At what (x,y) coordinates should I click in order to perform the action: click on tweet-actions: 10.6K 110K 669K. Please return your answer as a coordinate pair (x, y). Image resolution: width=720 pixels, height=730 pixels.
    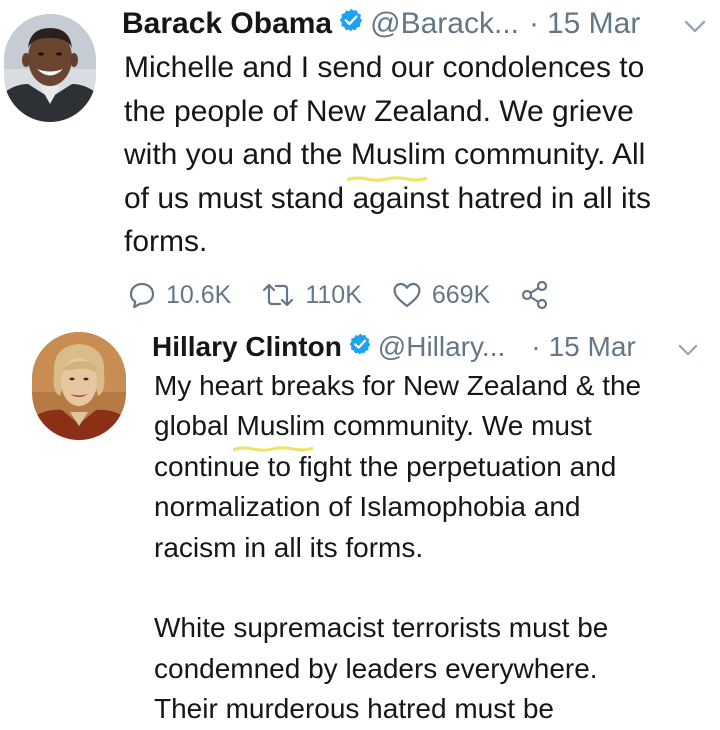
    Looking at the image, I should click on (359, 295).